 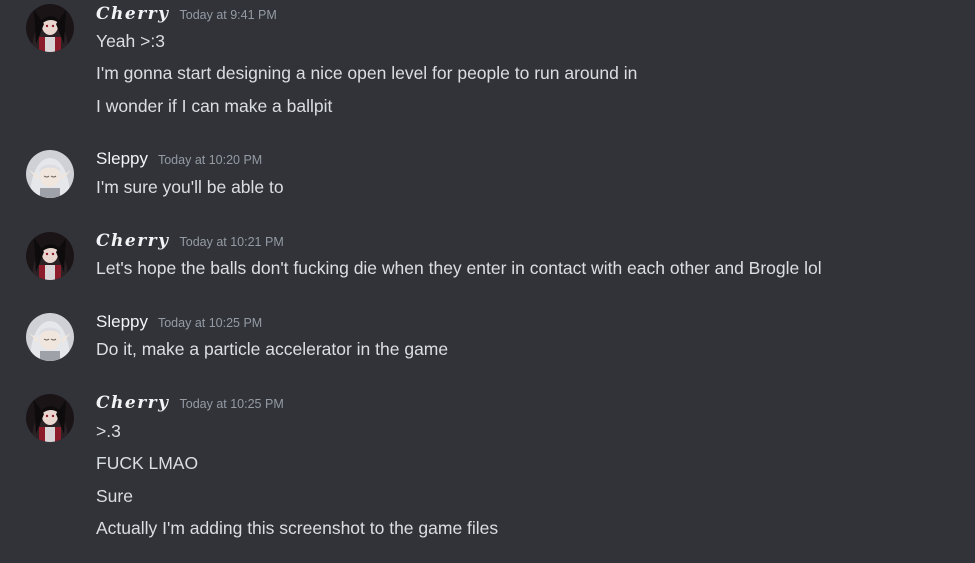 What do you see at coordinates (228, 15) in the screenshot?
I see `message-timestamp: Today at 9:41 PM` at bounding box center [228, 15].